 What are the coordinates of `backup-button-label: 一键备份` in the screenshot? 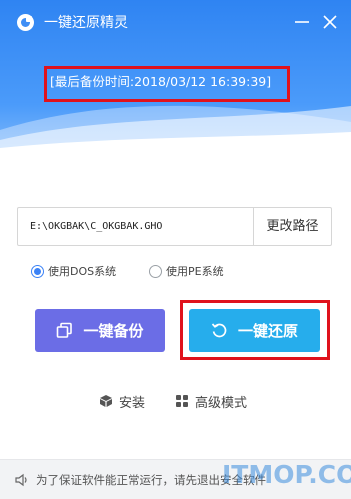 It's located at (113, 331).